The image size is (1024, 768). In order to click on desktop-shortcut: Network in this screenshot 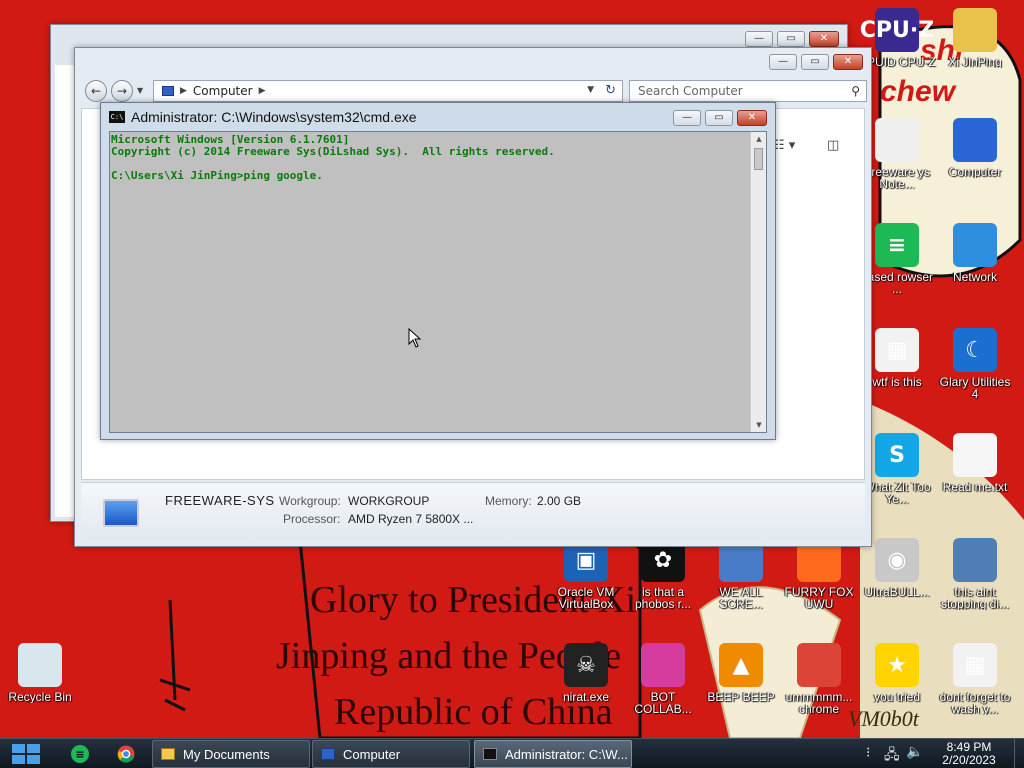, I will do `click(975, 253)`.